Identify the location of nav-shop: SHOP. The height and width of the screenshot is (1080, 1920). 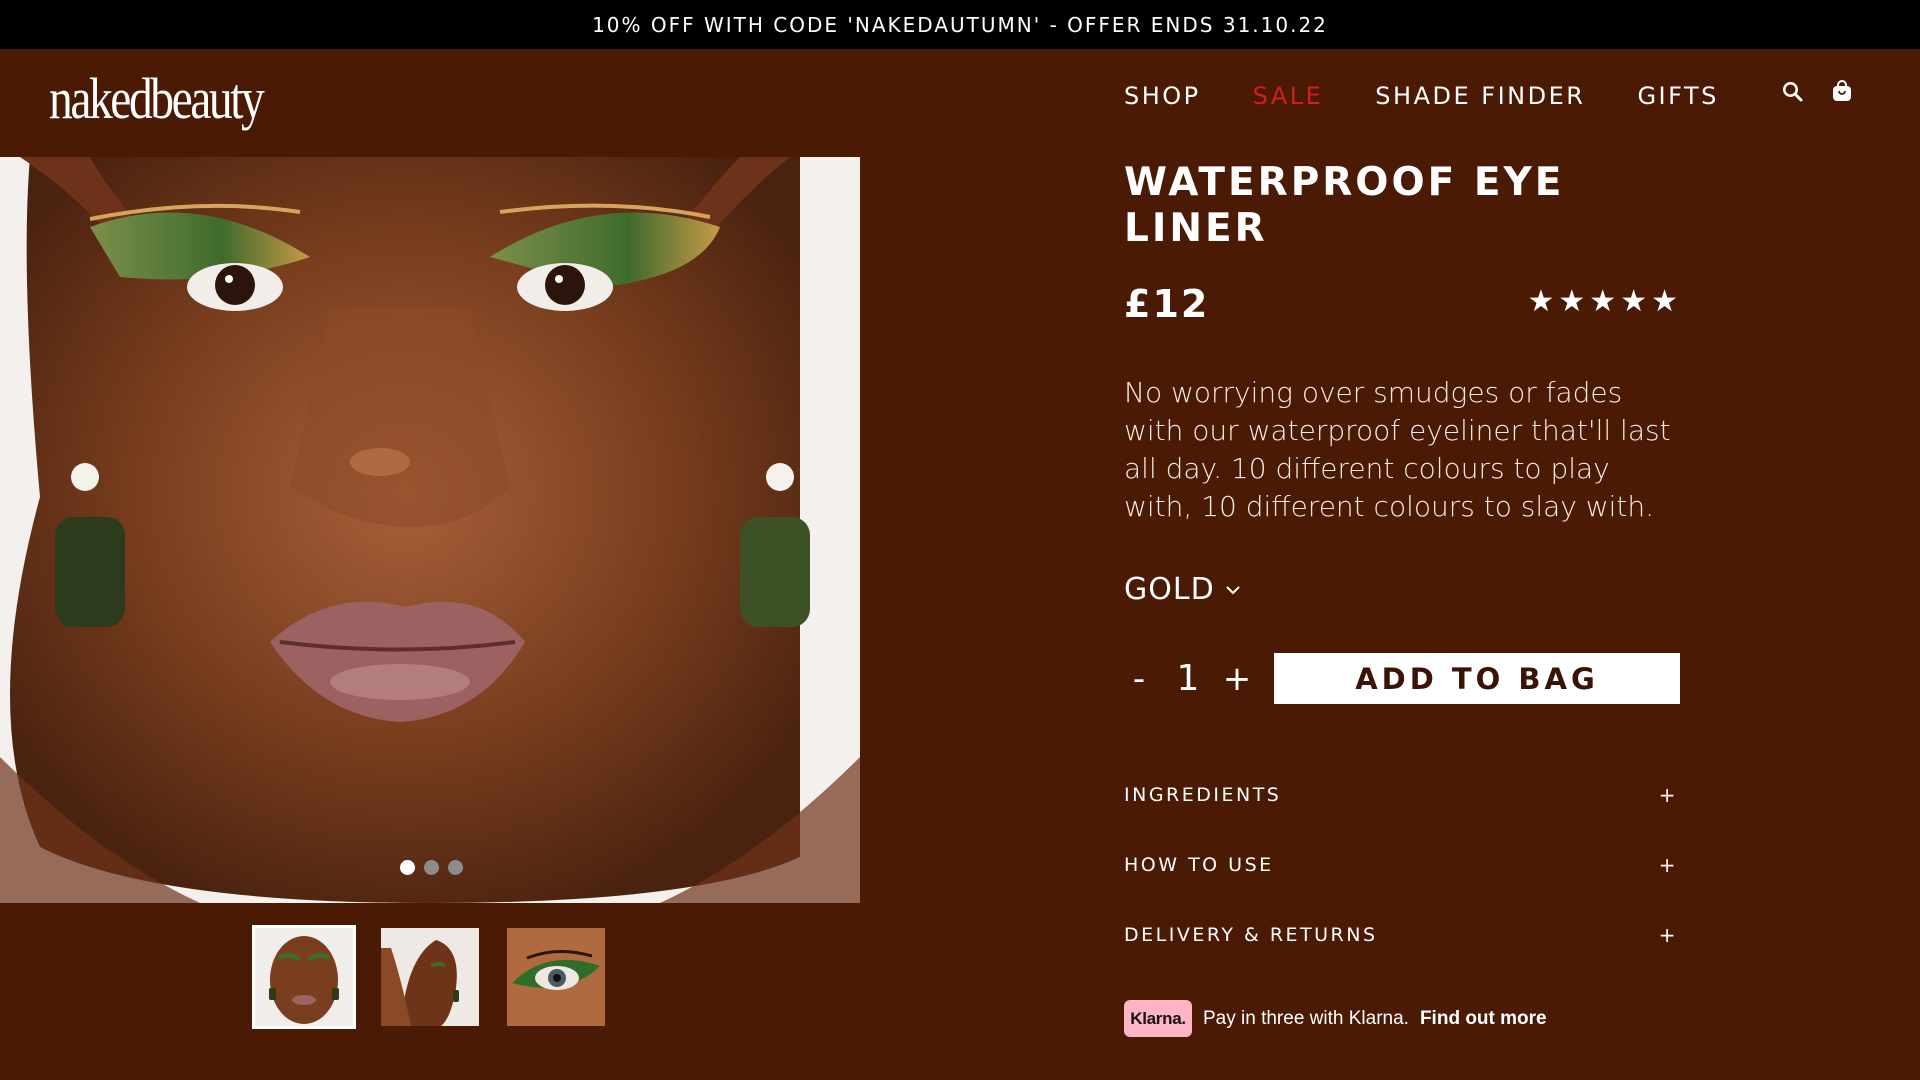
(1162, 96).